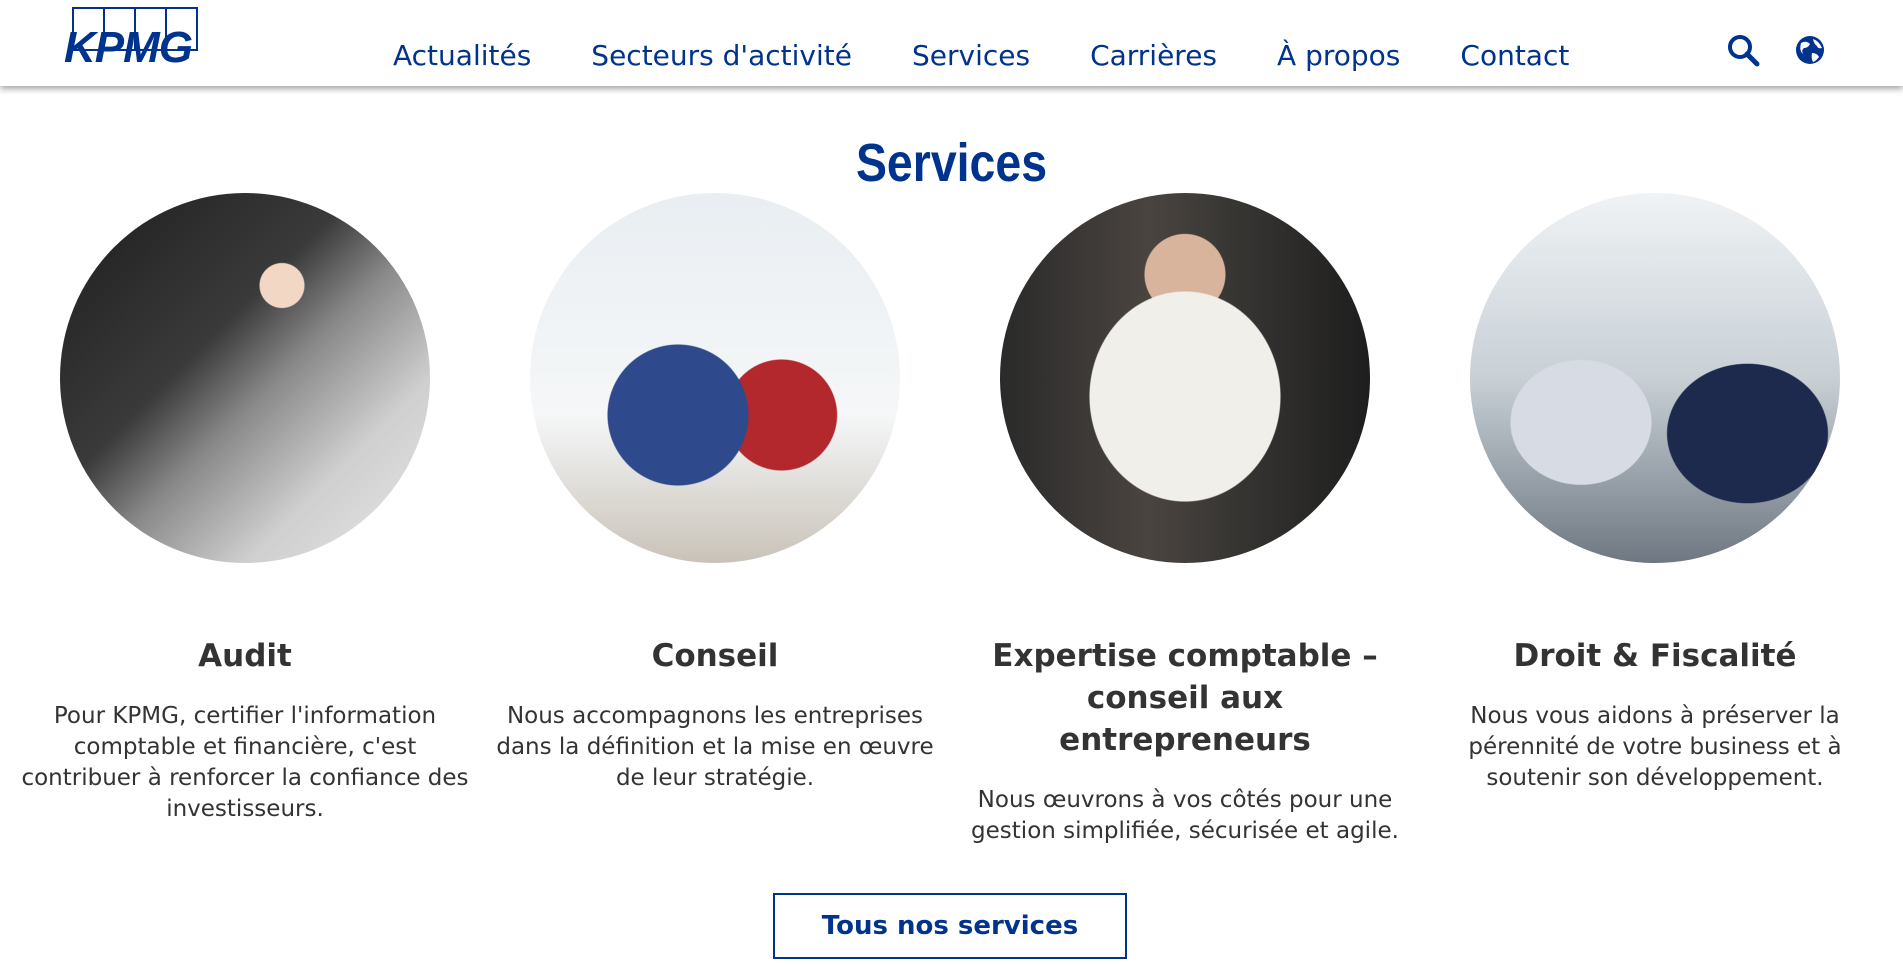 This screenshot has width=1903, height=965. What do you see at coordinates (1514, 56) in the screenshot?
I see `nav-item-contact: Contact` at bounding box center [1514, 56].